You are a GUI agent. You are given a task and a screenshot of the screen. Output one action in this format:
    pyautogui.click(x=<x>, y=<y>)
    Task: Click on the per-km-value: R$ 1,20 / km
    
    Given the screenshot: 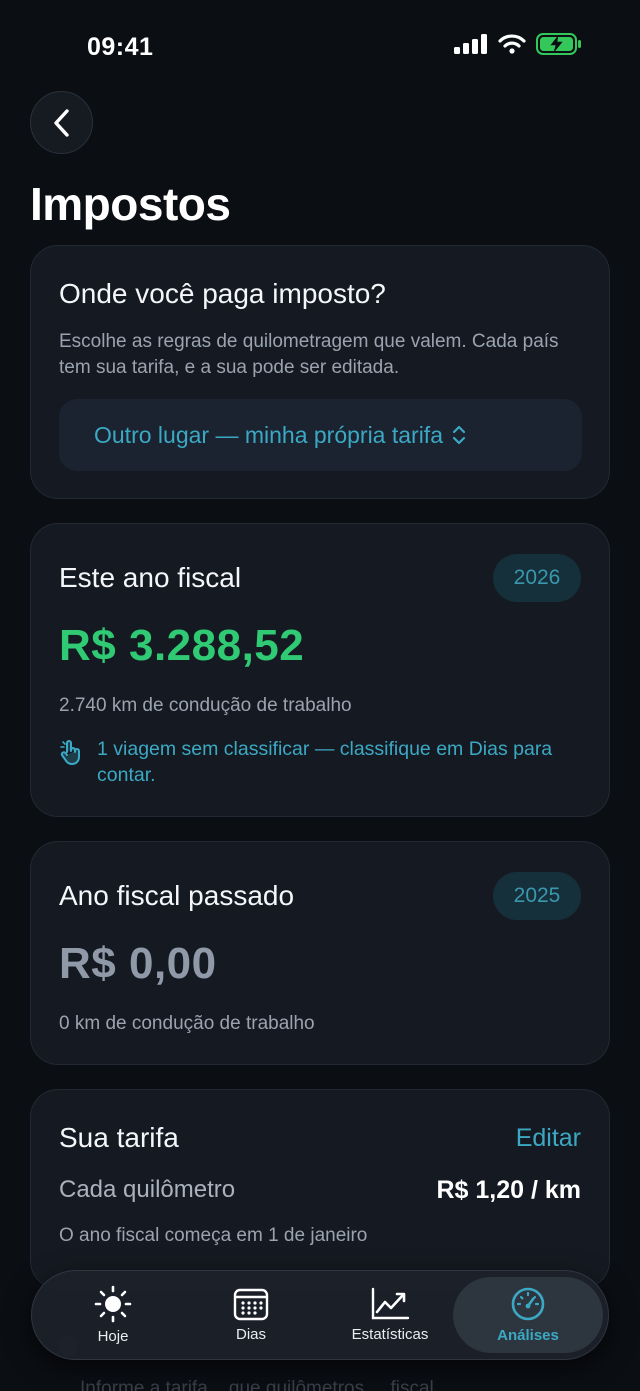 What is the action you would take?
    pyautogui.click(x=508, y=1190)
    